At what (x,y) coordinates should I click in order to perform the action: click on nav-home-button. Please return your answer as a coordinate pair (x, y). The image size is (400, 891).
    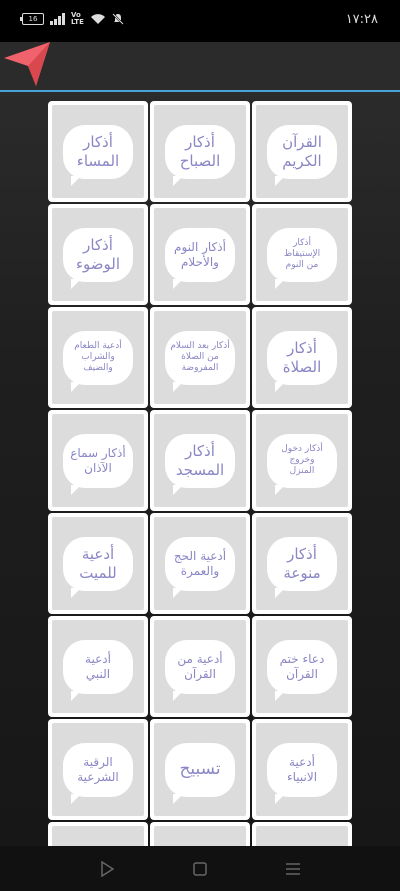
    Looking at the image, I should click on (200, 869).